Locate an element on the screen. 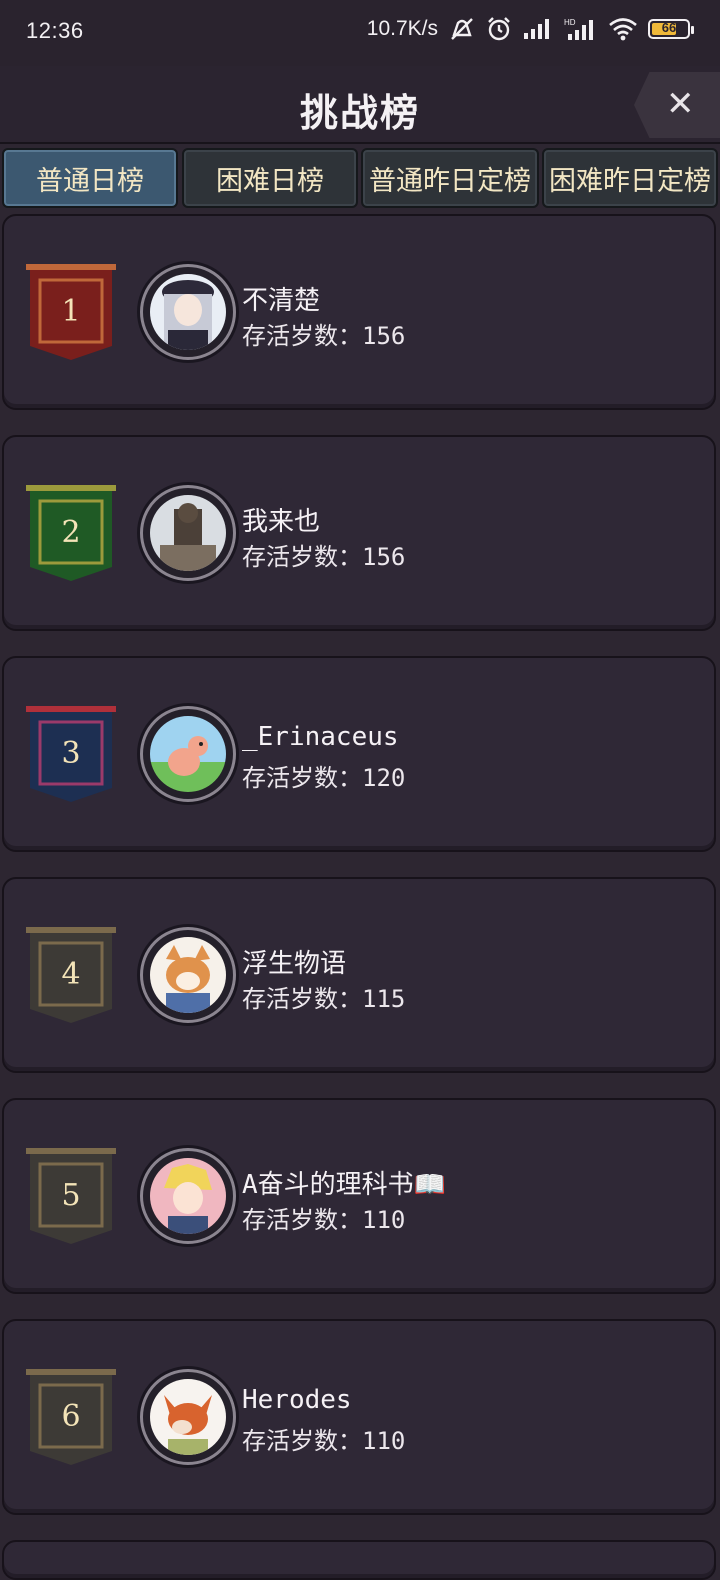  tab-normal-yesterday: 普通昨日定榜 is located at coordinates (450, 178).